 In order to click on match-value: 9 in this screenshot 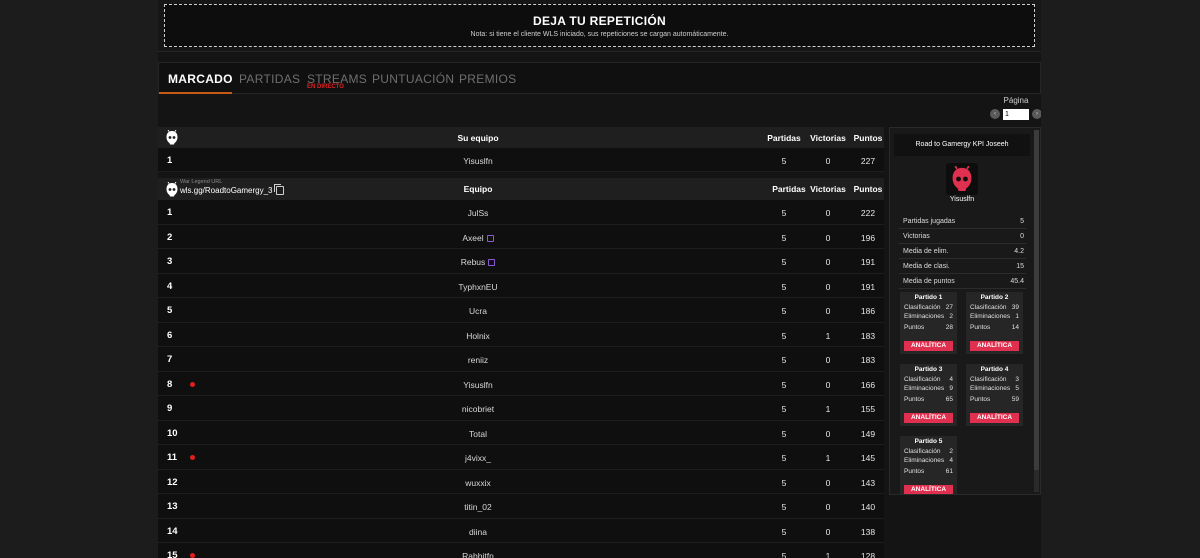, I will do `click(951, 388)`.